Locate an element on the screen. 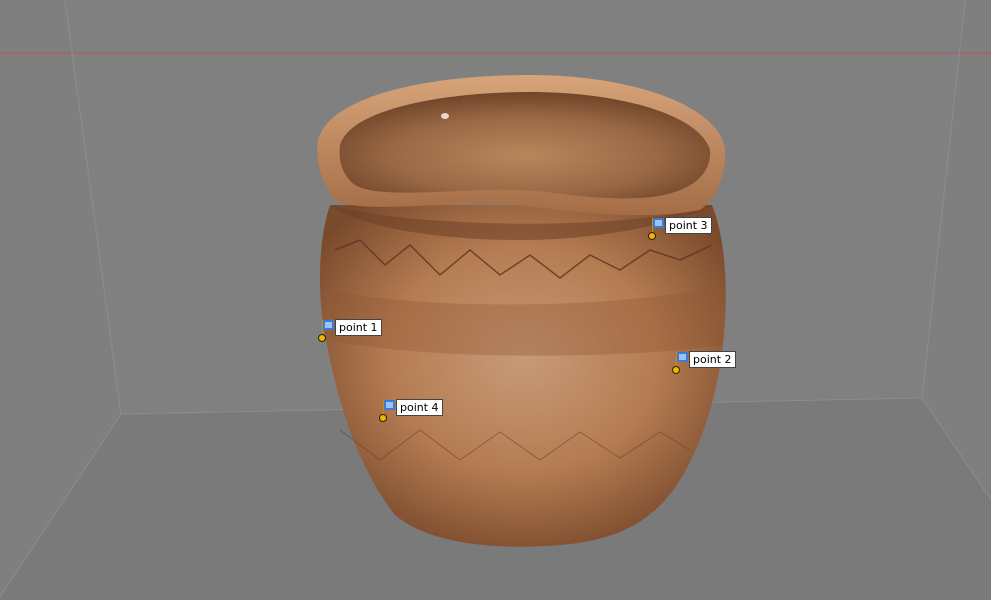  marker-label: point 4 is located at coordinates (419, 407).